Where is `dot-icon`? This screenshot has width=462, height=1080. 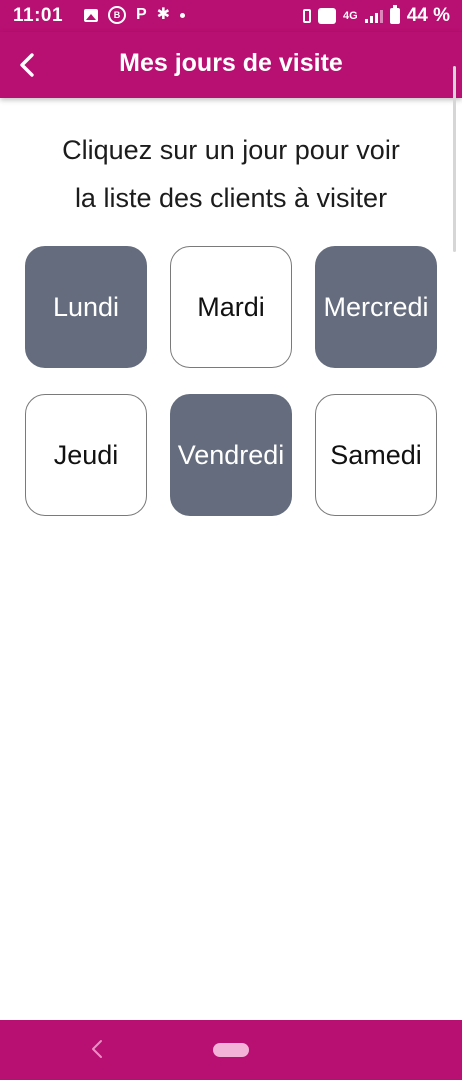 dot-icon is located at coordinates (183, 15).